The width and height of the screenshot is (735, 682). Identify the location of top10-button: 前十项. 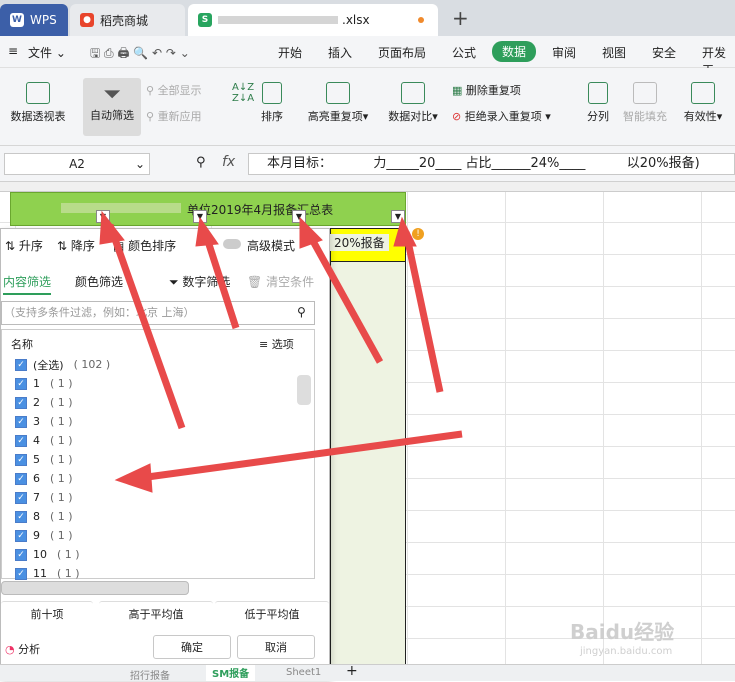
(47, 613).